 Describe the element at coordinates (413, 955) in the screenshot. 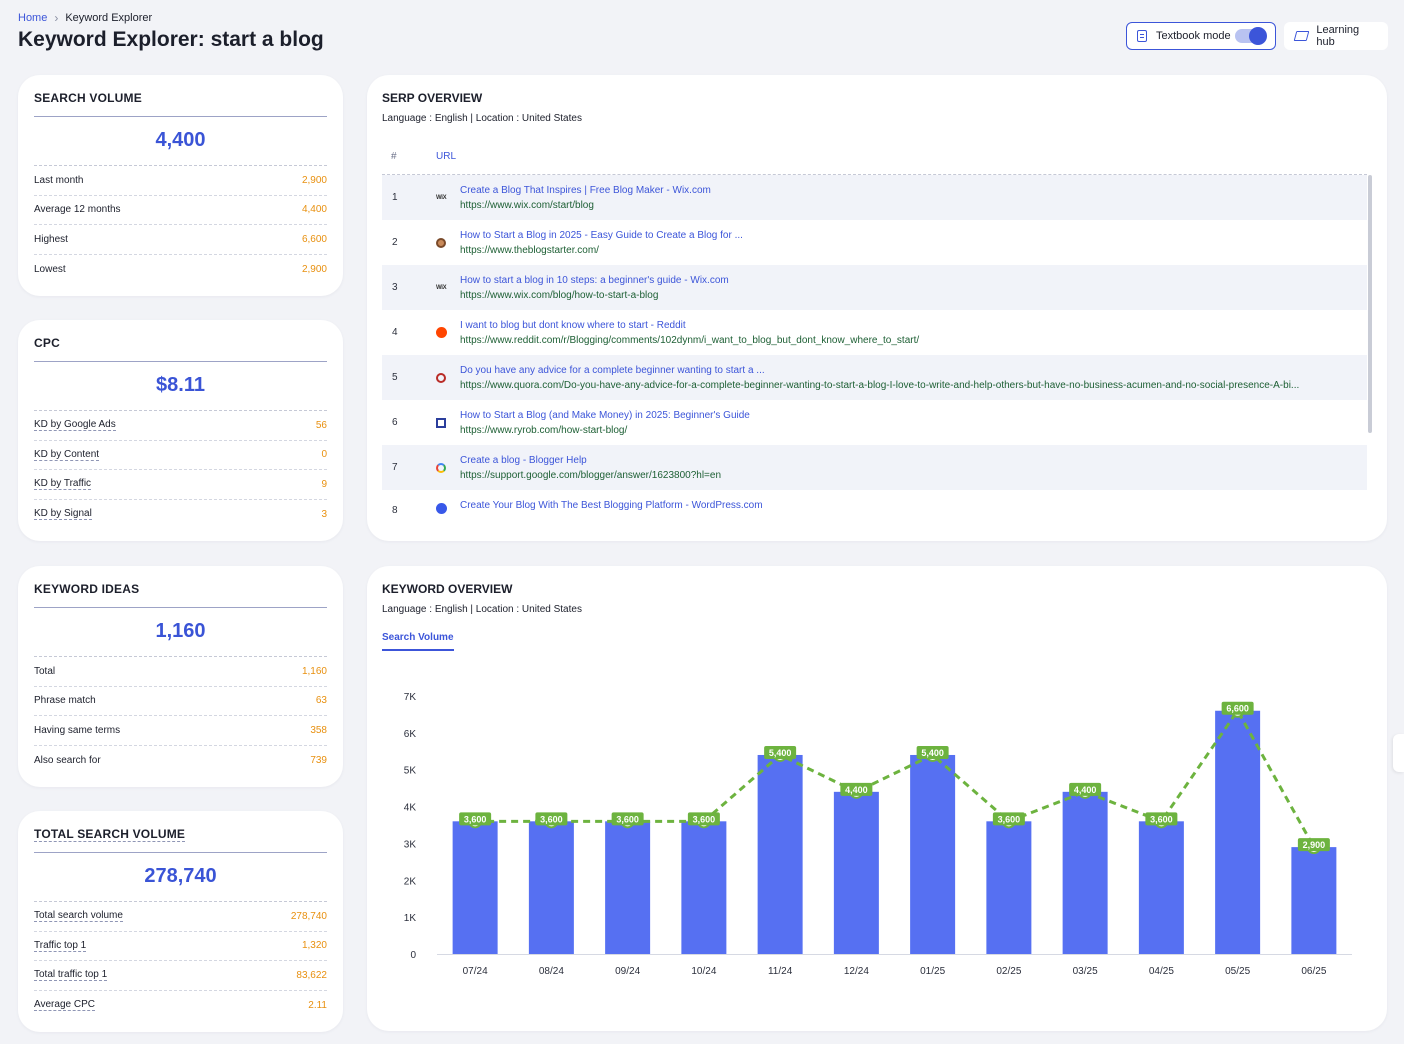

I see `y-tick-label: 0` at that location.